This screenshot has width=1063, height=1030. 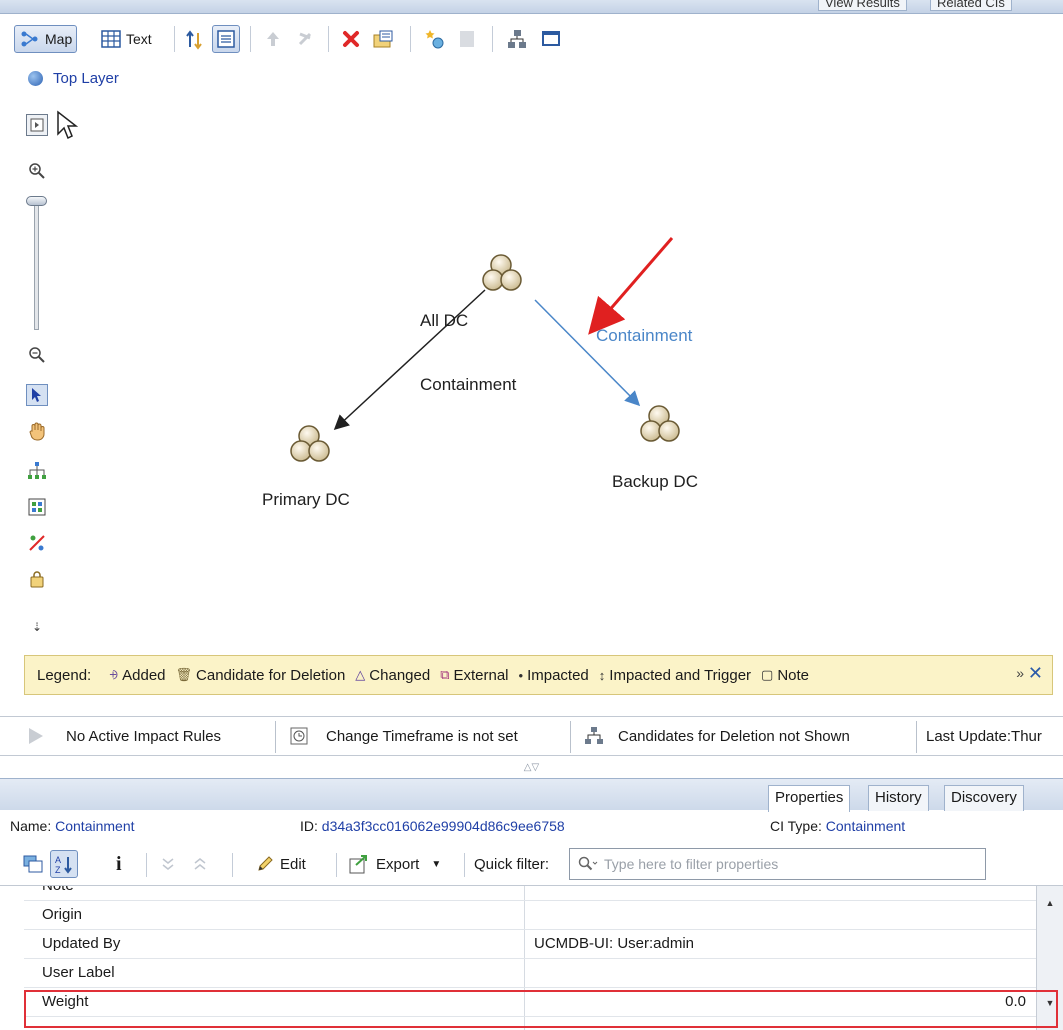 What do you see at coordinates (123, 736) in the screenshot?
I see `status-impact-rules: No Active Impact Rules` at bounding box center [123, 736].